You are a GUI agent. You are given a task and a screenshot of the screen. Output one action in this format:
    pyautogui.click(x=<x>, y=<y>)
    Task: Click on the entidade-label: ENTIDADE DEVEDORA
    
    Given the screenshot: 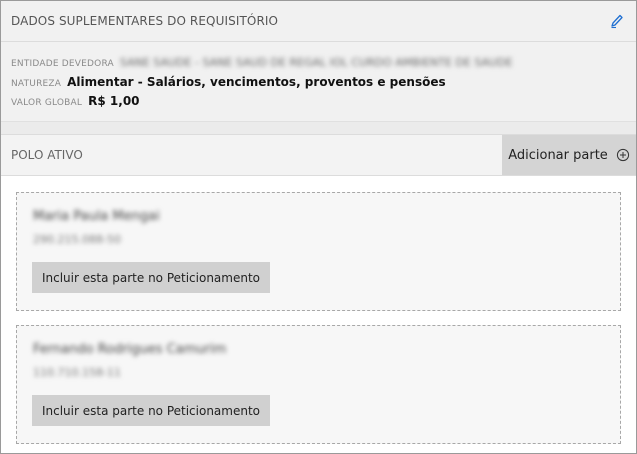 What is the action you would take?
    pyautogui.click(x=62, y=64)
    